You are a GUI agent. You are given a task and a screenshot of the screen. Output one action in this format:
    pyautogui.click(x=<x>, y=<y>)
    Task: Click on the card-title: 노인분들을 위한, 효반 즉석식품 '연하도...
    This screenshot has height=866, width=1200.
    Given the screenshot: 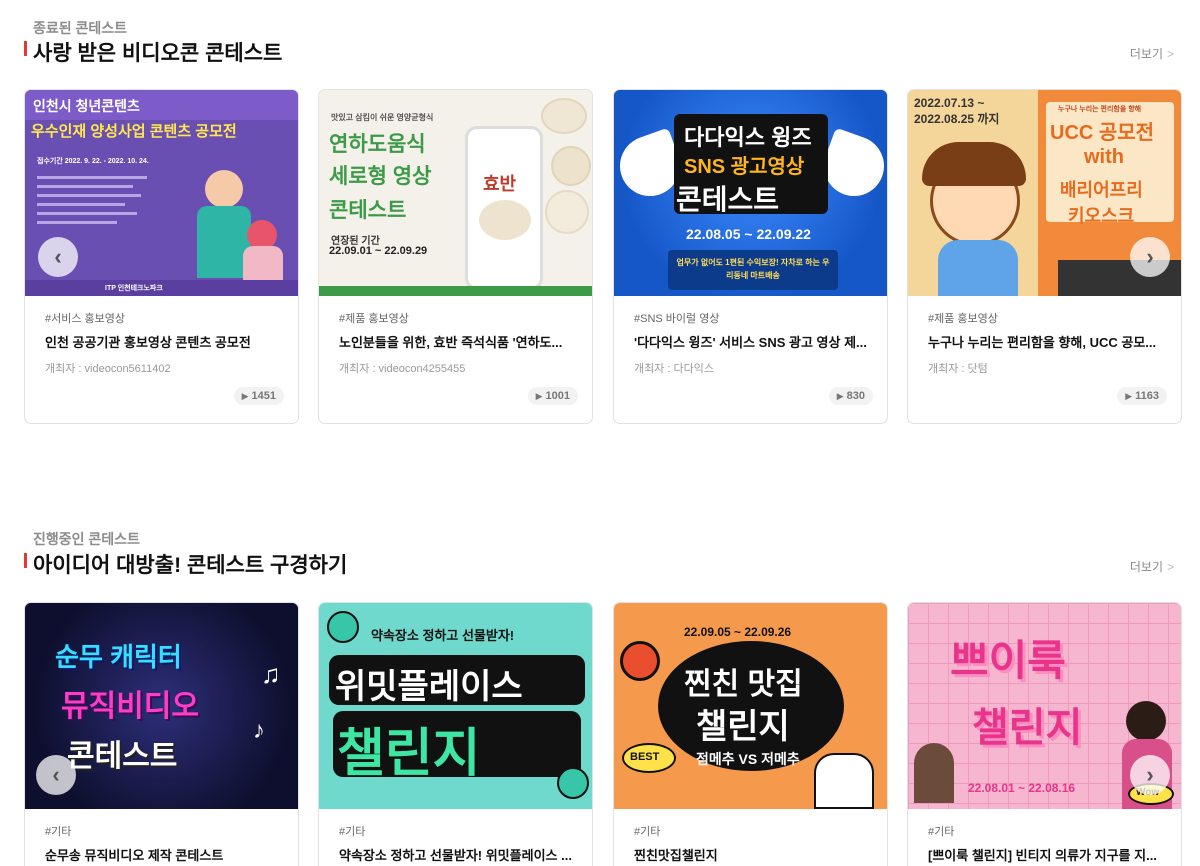 What is the action you would take?
    pyautogui.click(x=451, y=342)
    